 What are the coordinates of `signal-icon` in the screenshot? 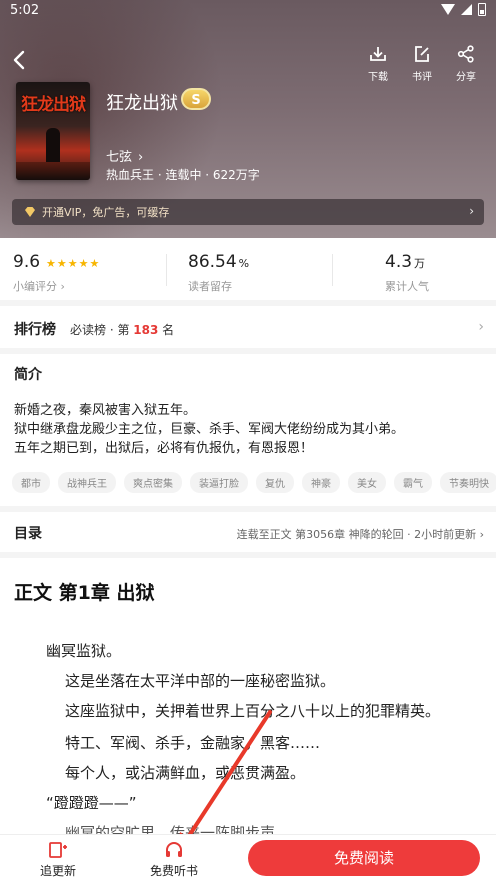 It's located at (466, 9).